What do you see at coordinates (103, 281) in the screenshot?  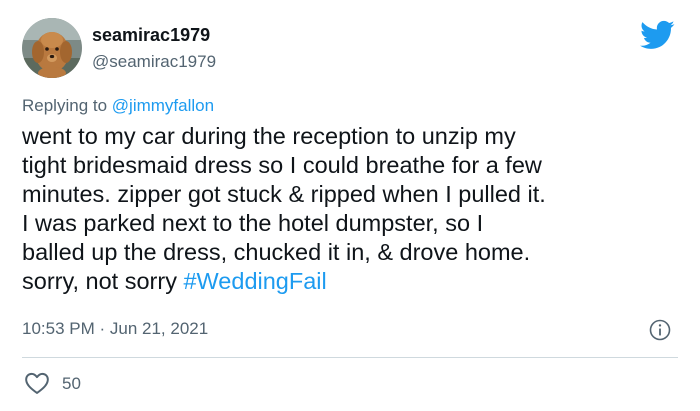 I see `tweet-line-text: sorry, not sorry` at bounding box center [103, 281].